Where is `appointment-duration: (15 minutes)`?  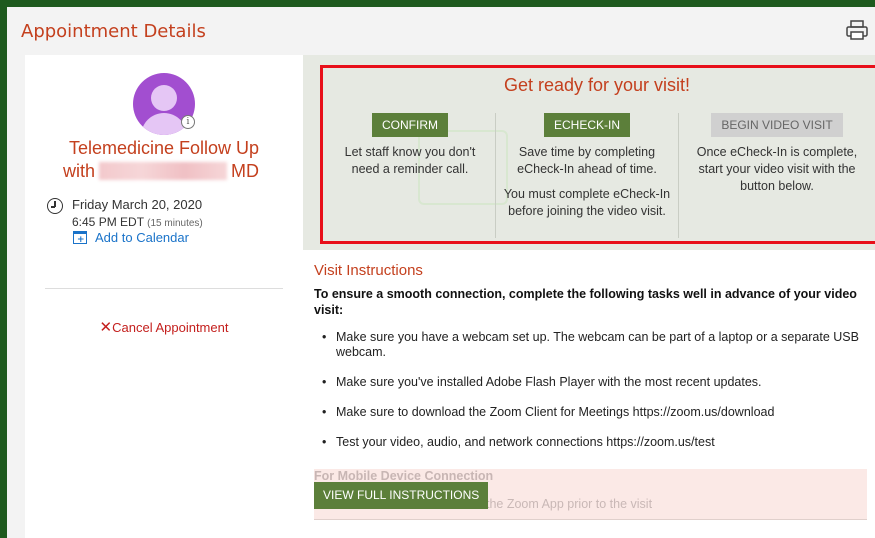
appointment-duration: (15 minutes) is located at coordinates (175, 223).